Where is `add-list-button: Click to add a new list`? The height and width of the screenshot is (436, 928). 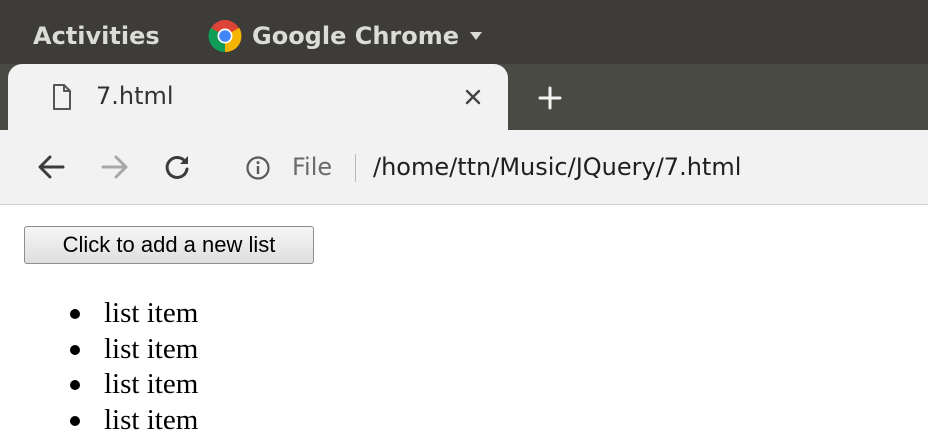
add-list-button: Click to add a new list is located at coordinates (169, 245).